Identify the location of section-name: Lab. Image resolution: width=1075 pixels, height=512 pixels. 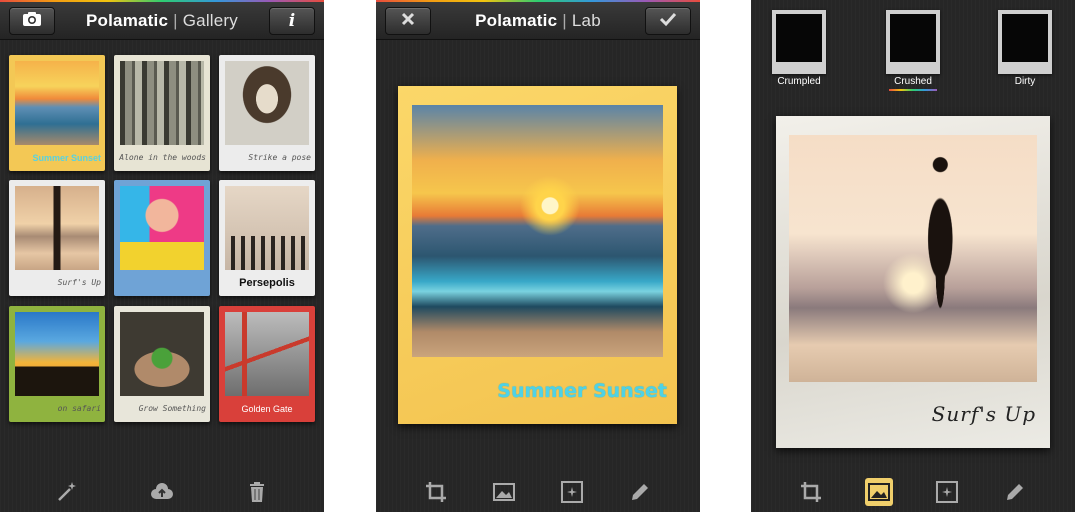
(586, 20).